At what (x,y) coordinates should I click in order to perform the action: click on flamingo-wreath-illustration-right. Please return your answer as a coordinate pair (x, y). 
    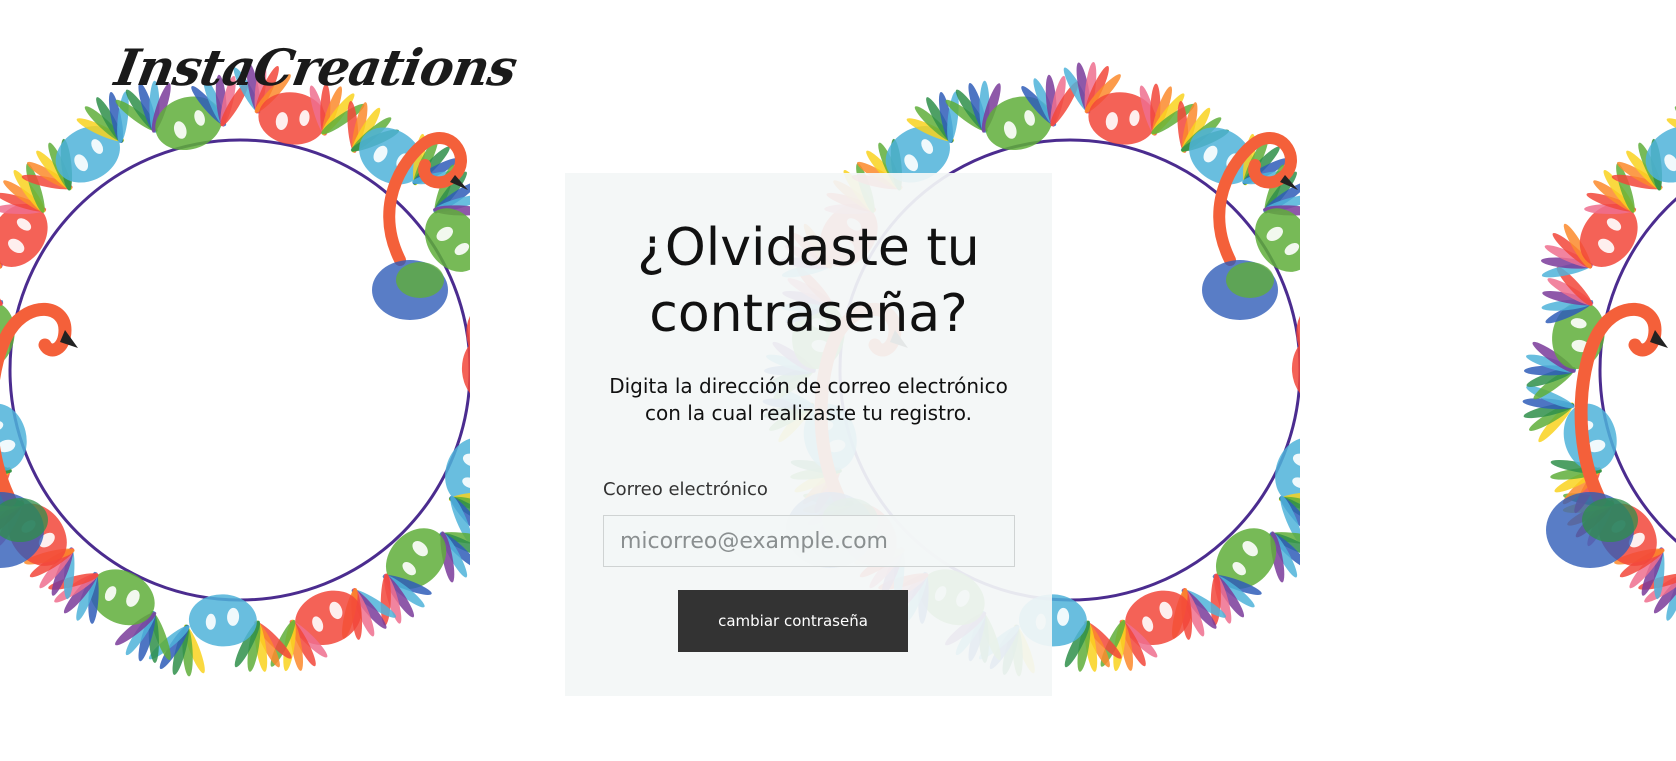
    Looking at the image, I should click on (1599, 363).